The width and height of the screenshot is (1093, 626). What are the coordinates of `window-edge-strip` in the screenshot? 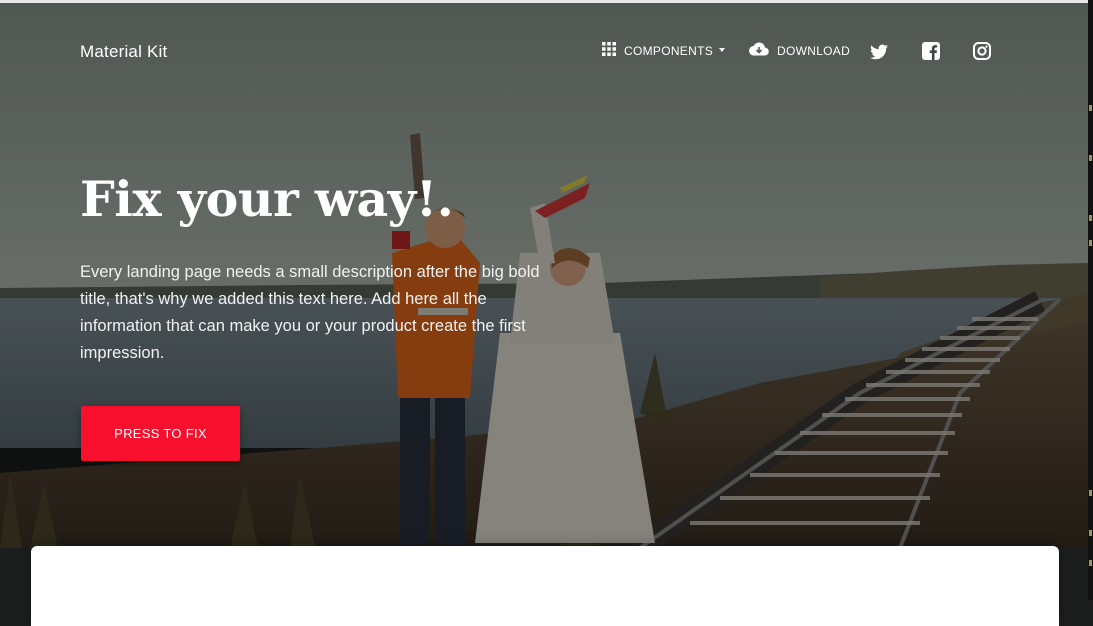 It's located at (1090, 300).